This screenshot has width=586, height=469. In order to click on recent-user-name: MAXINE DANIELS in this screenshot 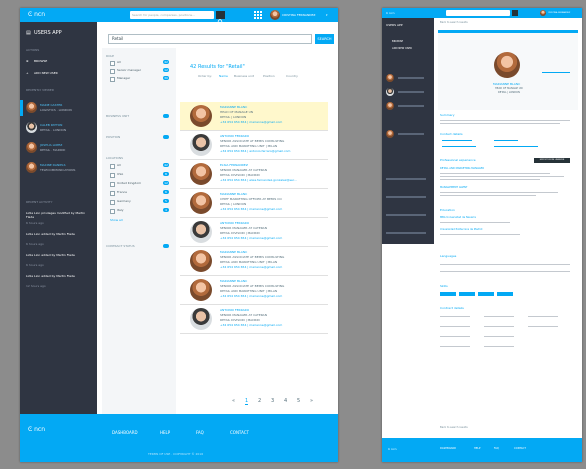, I will do `click(53, 165)`.